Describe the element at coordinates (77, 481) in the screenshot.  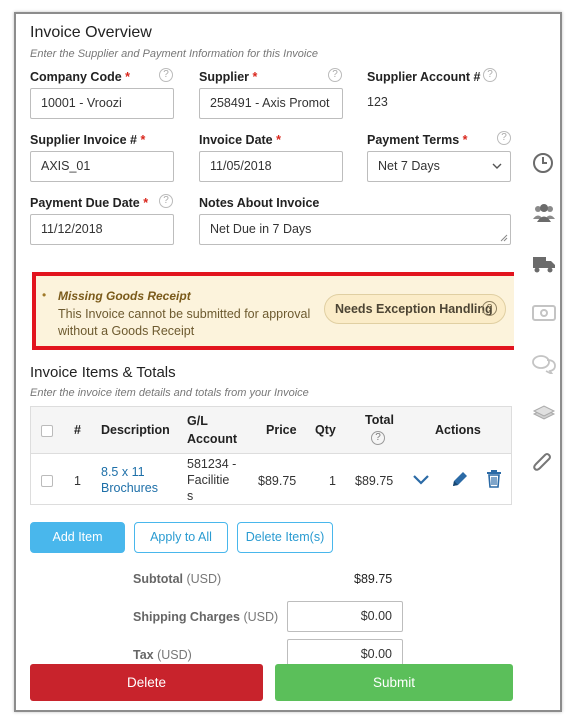
I see `row-num: 1` at that location.